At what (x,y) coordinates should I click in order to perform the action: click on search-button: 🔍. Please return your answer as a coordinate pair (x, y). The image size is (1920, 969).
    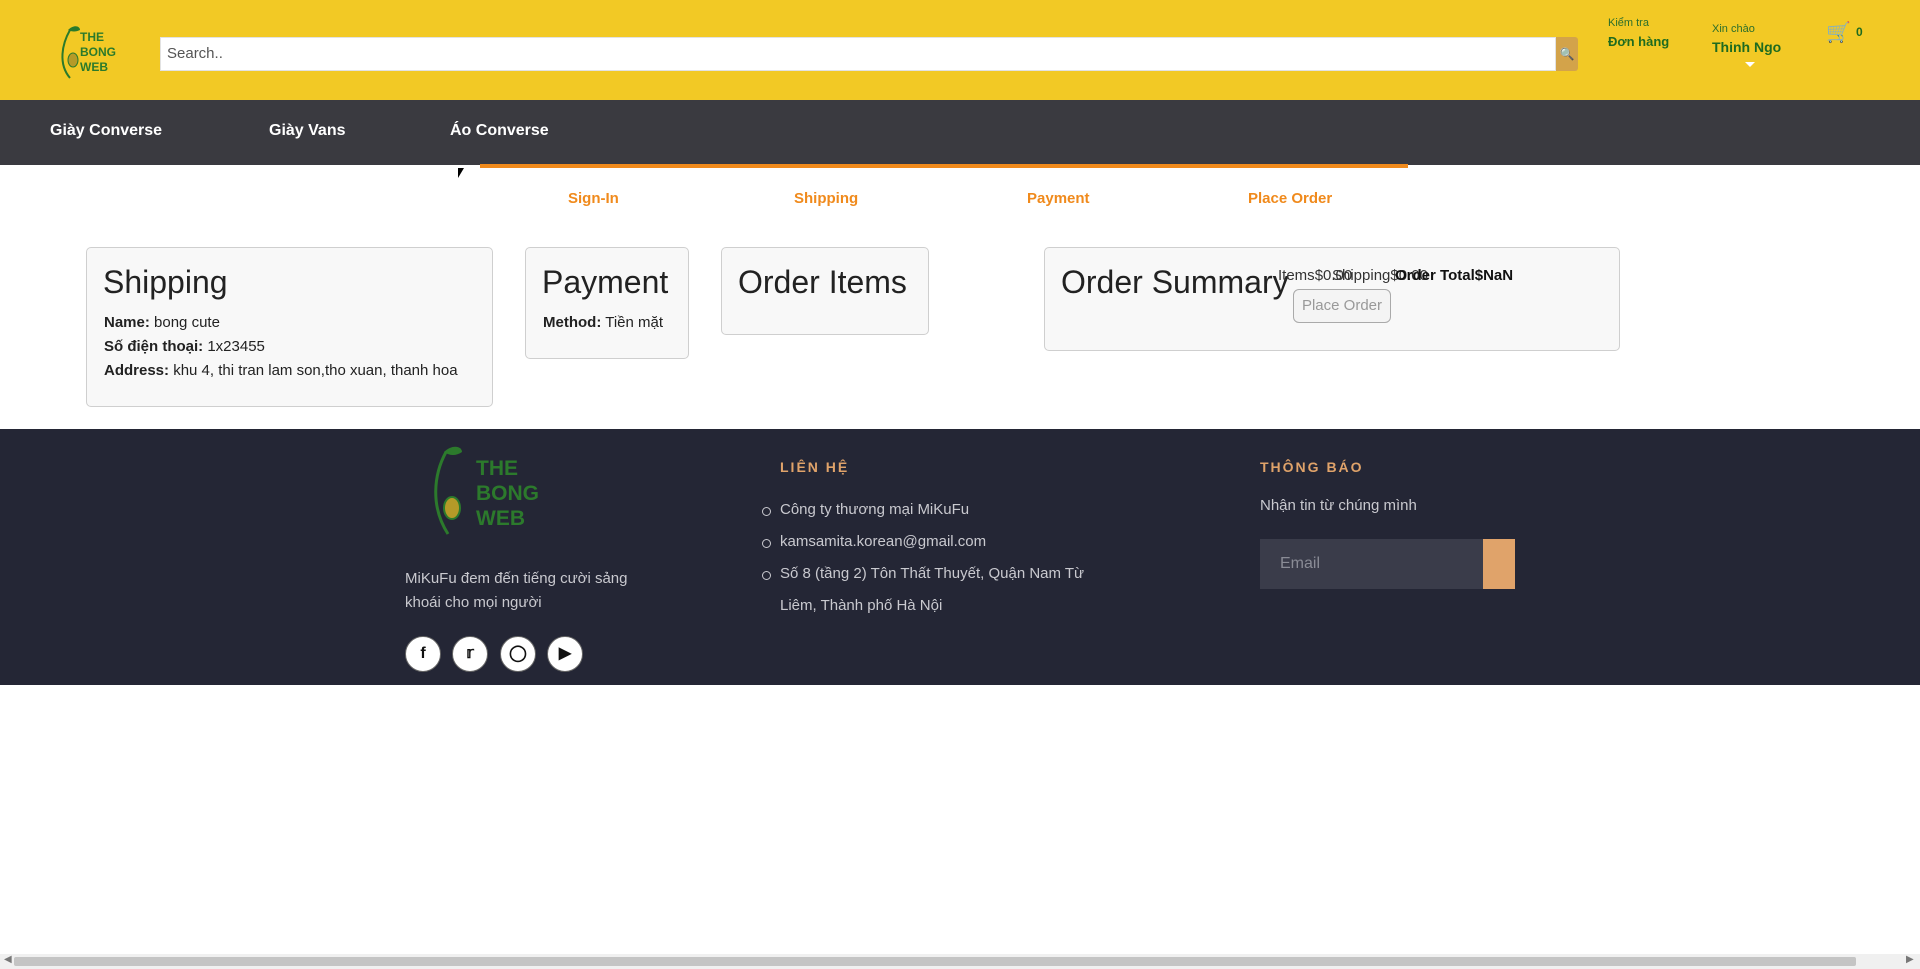
    Looking at the image, I should click on (1567, 54).